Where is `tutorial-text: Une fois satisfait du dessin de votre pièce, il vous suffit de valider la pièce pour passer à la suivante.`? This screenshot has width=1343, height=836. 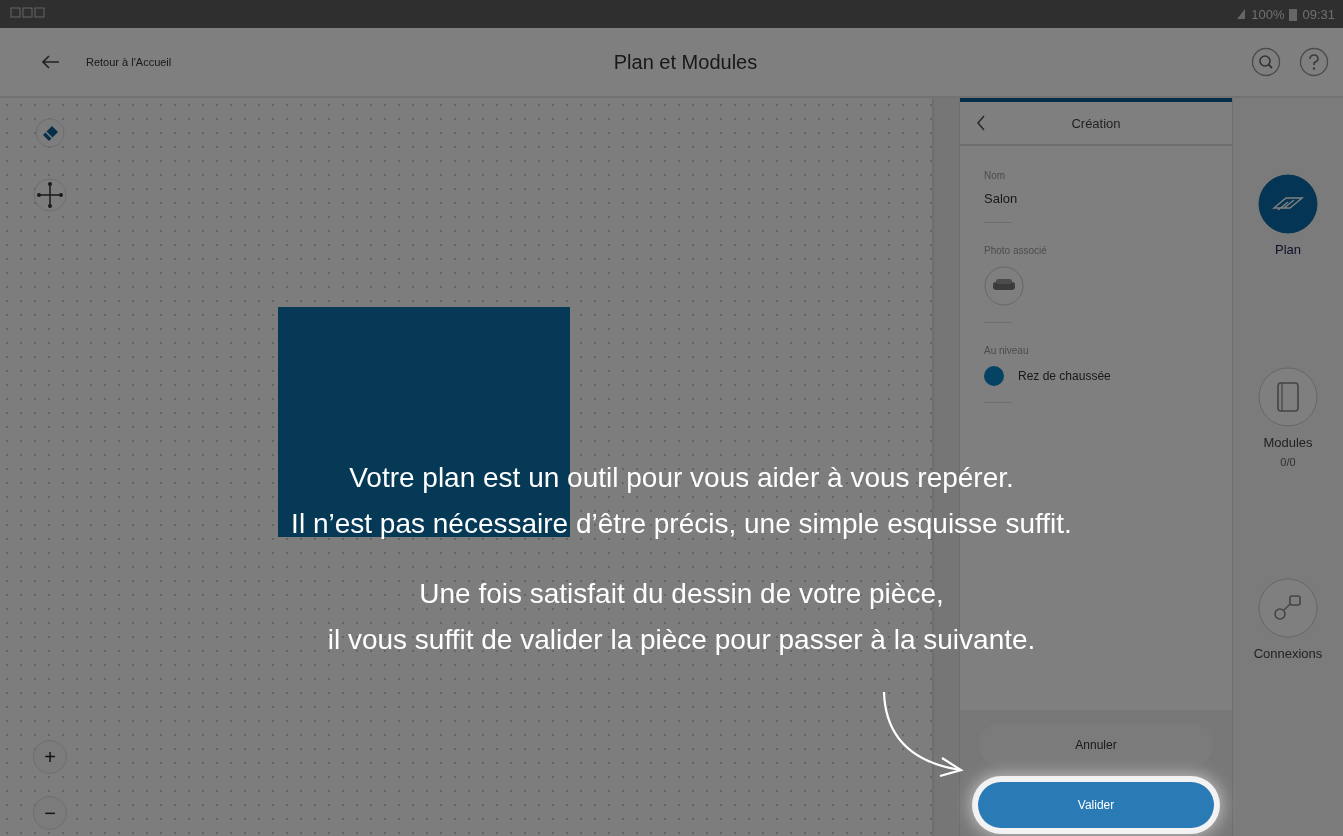
tutorial-text: Une fois satisfait du dessin de votre pièce, il vous suffit de valider la pièce pour passer à la suivante. is located at coordinates (681, 617).